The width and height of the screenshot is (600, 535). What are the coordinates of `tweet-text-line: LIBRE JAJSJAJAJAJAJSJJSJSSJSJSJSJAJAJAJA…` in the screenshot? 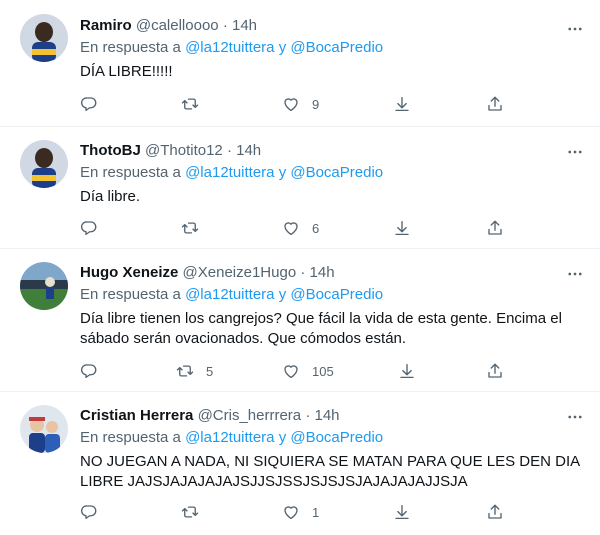 It's located at (274, 481).